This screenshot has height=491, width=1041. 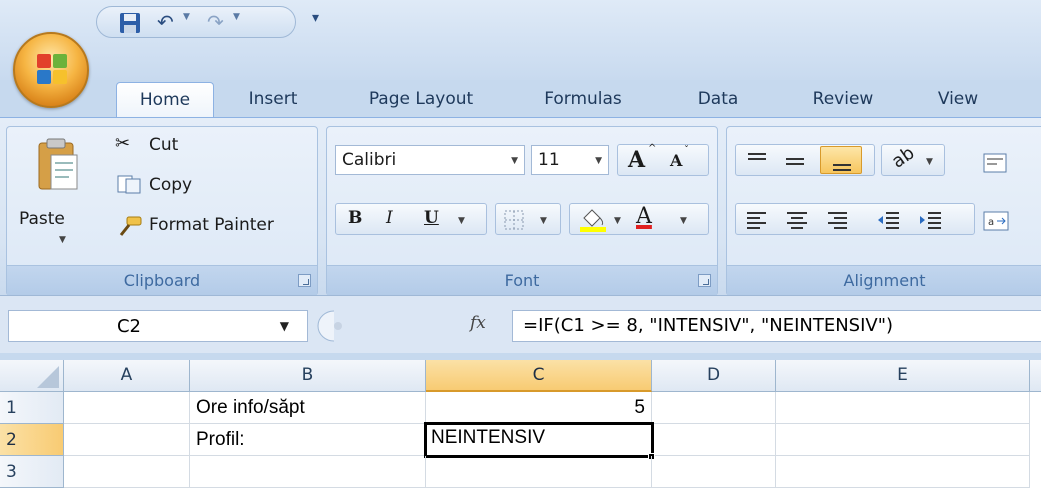 I want to click on office-logo-icon, so click(x=52, y=69).